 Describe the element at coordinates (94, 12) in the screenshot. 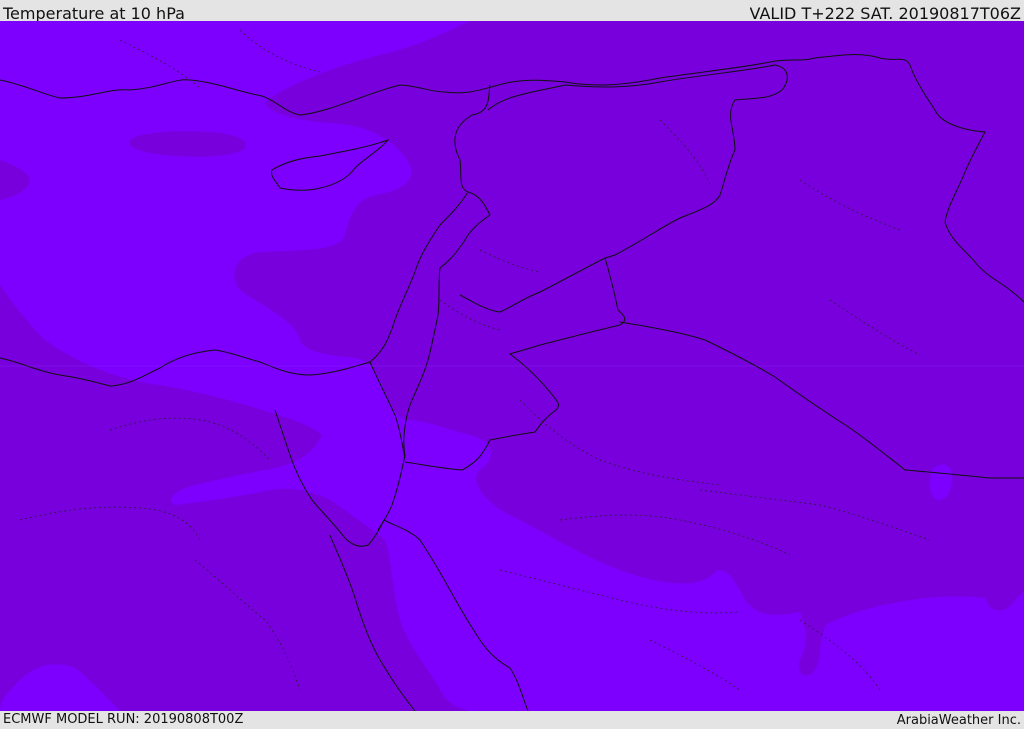

I see `map-title: Temperature at 10 hPa` at that location.